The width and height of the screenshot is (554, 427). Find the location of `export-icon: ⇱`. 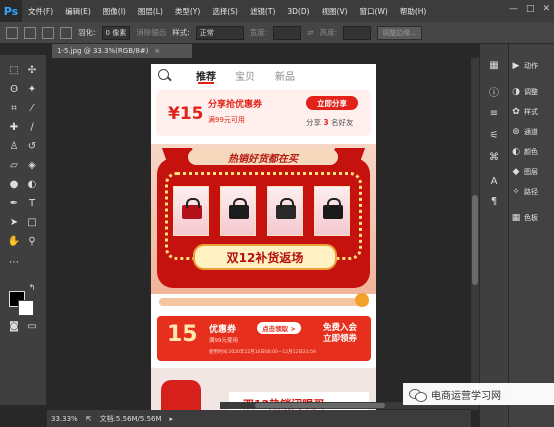

export-icon: ⇱ is located at coordinates (89, 419).